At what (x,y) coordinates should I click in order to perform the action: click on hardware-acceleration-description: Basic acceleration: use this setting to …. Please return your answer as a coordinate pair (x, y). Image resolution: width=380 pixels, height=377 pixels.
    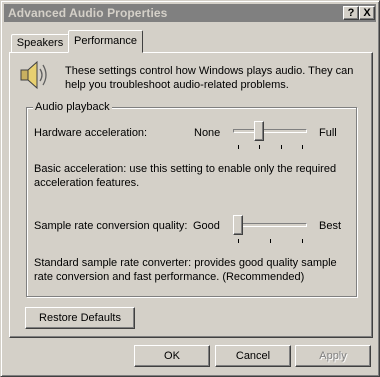
    Looking at the image, I should click on (185, 176).